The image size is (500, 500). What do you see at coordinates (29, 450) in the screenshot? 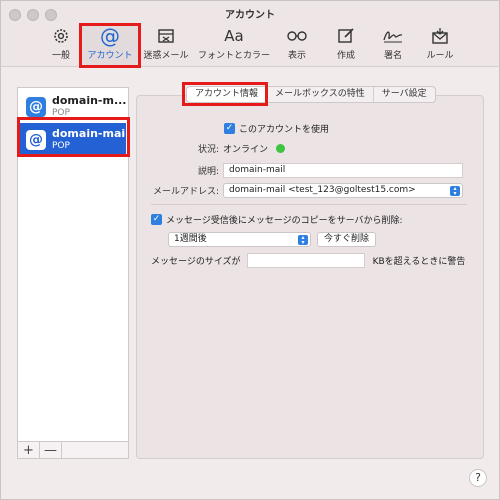
I see `add-account-button: +` at bounding box center [29, 450].